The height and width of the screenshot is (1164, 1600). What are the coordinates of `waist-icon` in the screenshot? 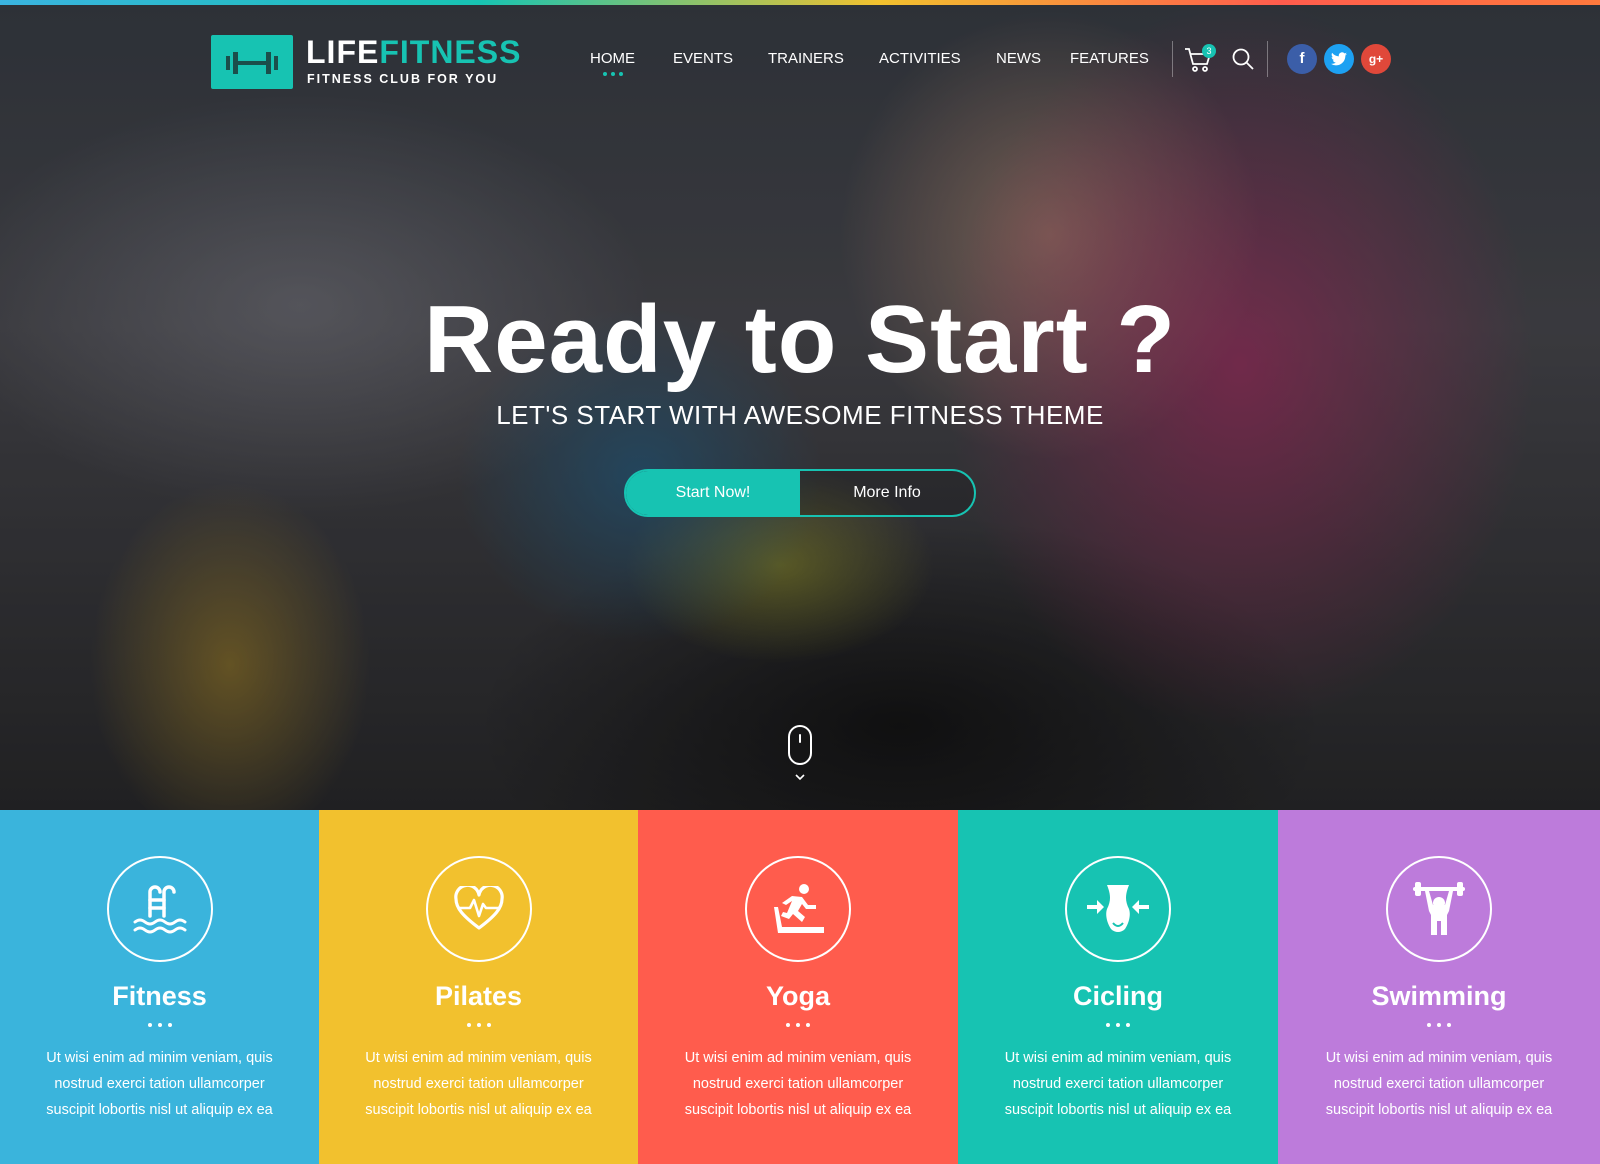 It's located at (1118, 909).